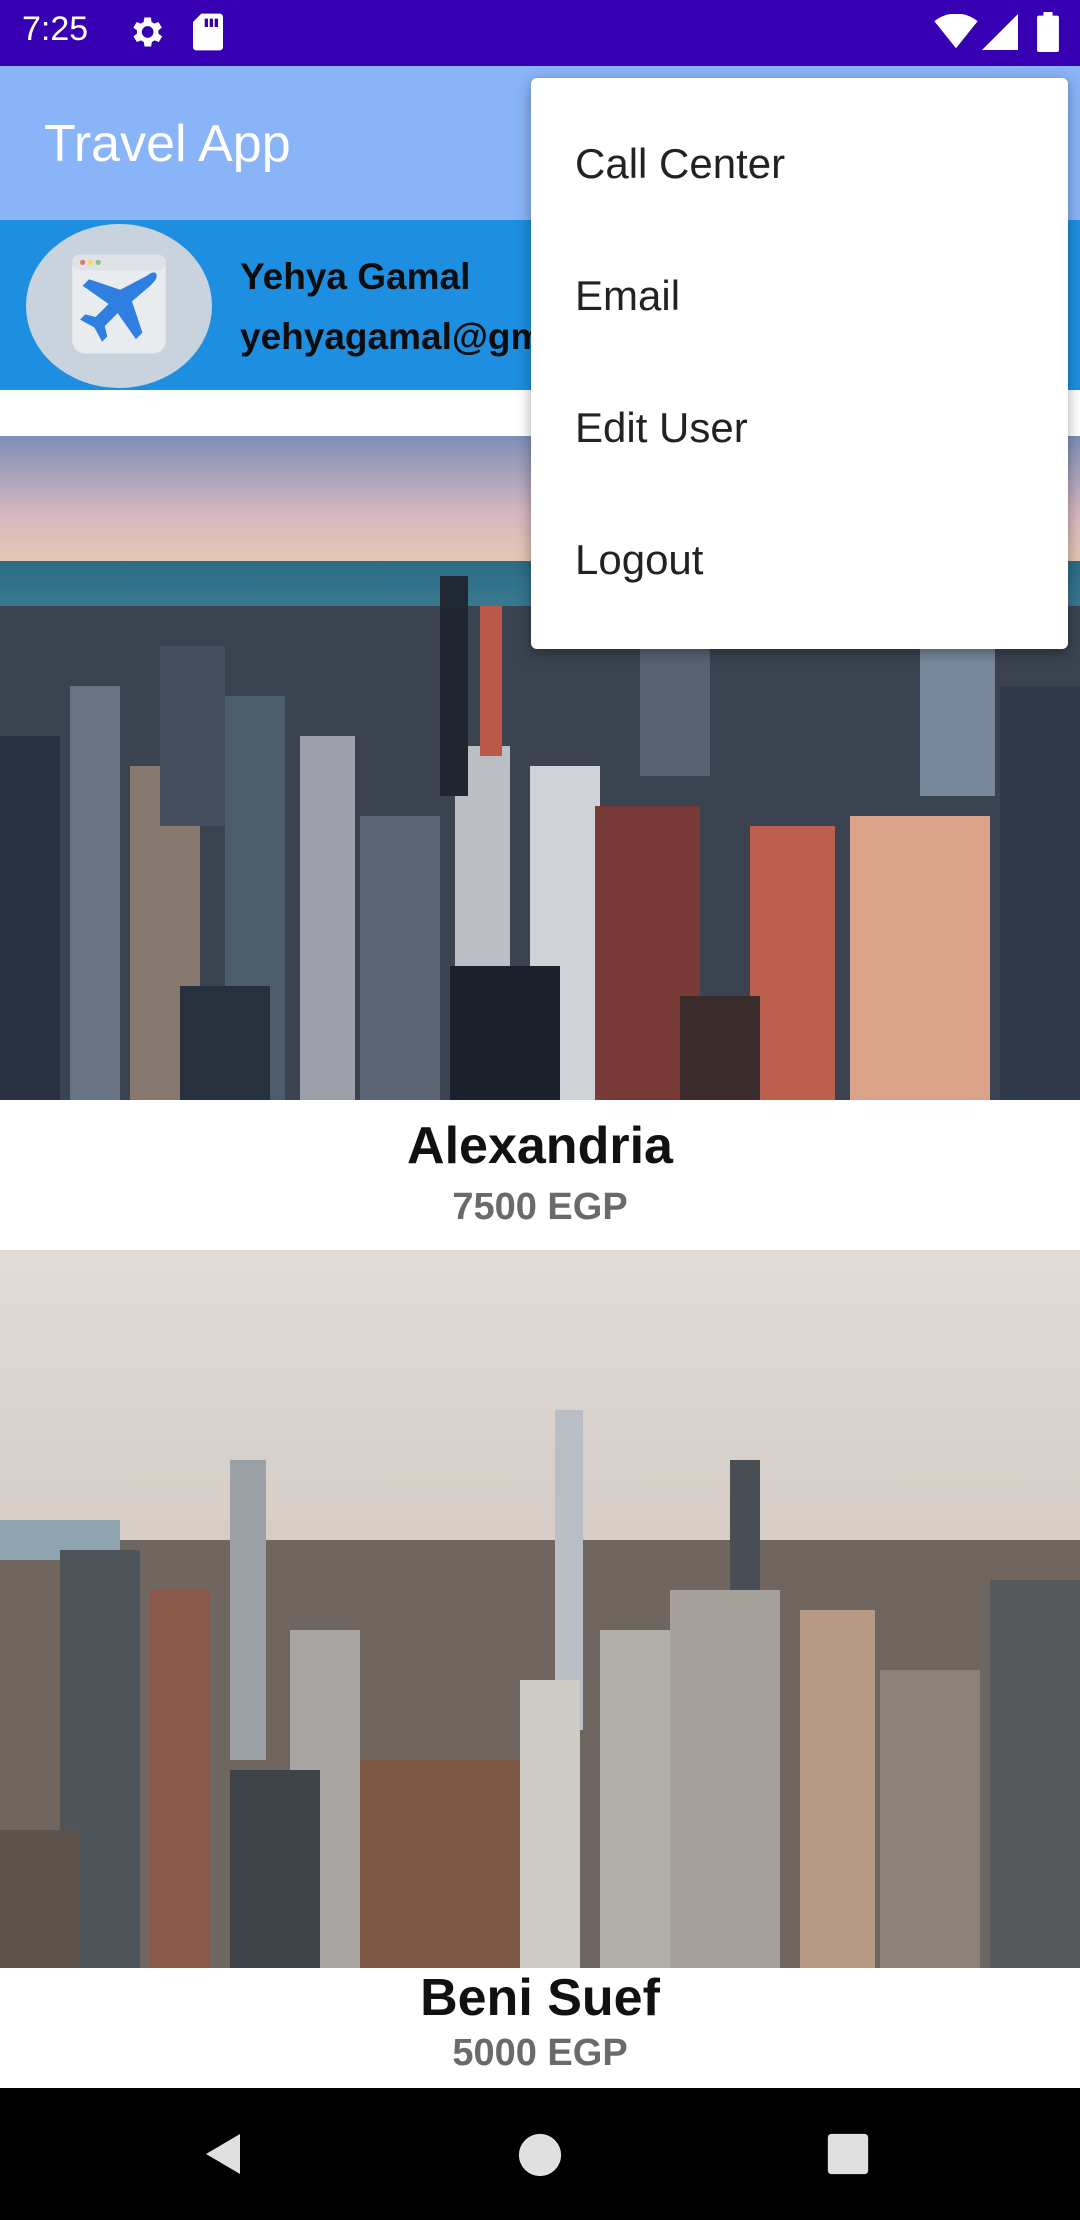 The height and width of the screenshot is (2220, 1080). What do you see at coordinates (540, 33) in the screenshot?
I see `status-bar: 7:25` at bounding box center [540, 33].